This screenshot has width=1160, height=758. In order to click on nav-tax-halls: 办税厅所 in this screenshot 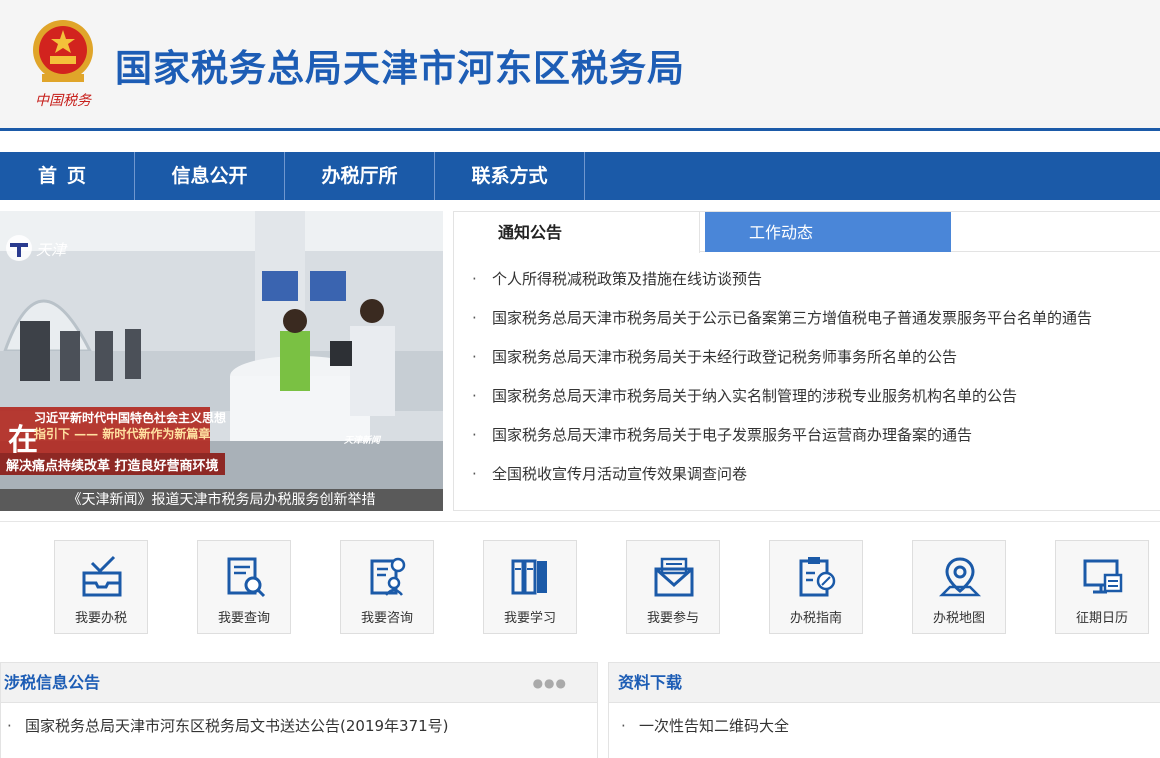, I will do `click(360, 176)`.